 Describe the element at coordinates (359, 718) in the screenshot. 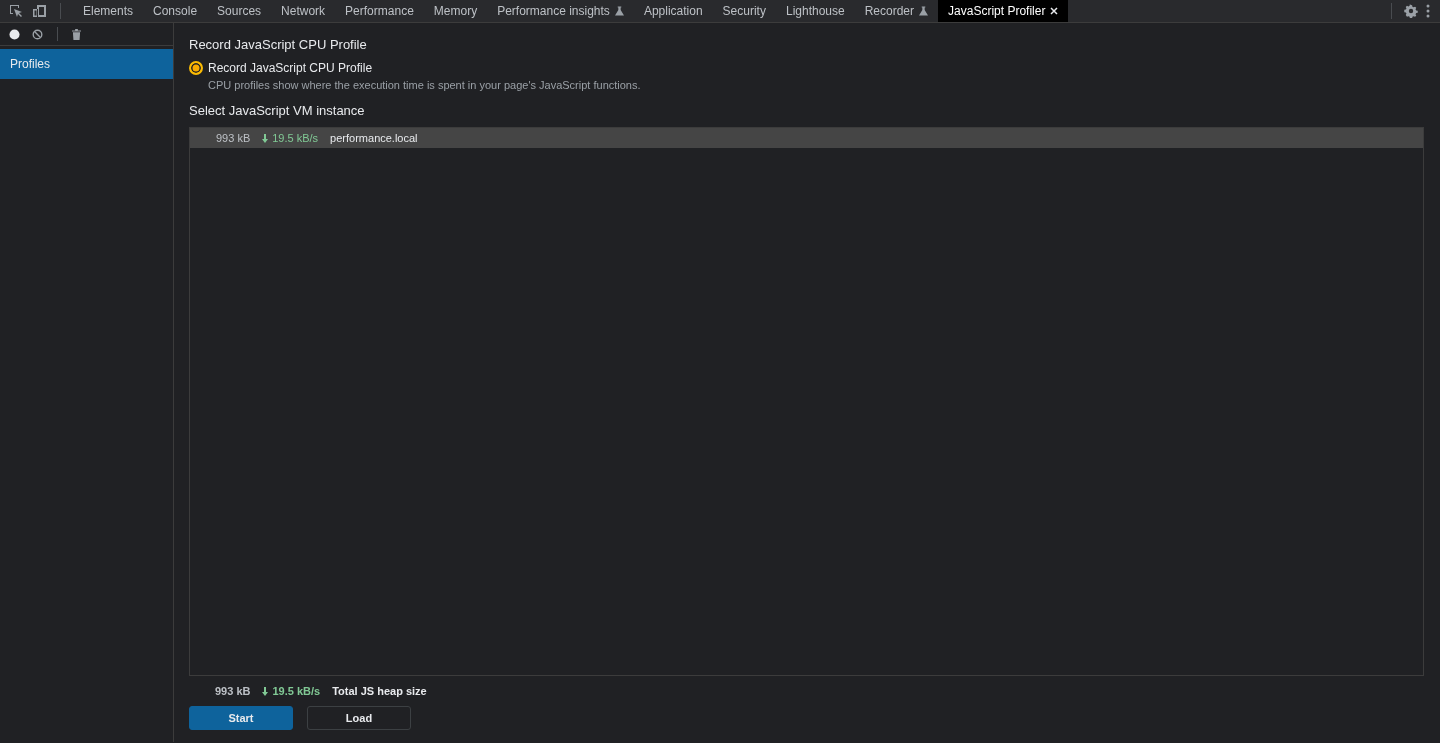

I see `action-button: Load` at that location.